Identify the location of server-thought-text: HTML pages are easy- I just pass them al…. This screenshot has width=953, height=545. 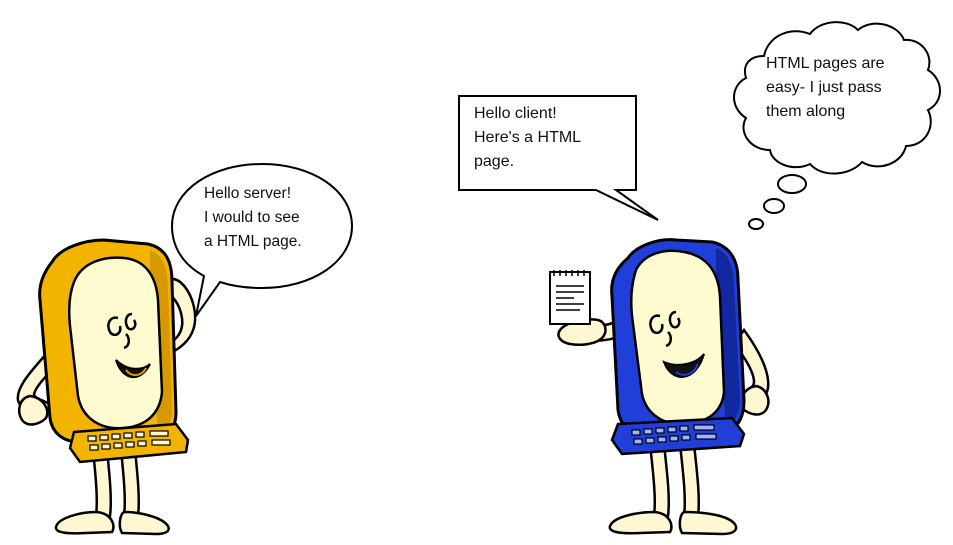
(825, 88).